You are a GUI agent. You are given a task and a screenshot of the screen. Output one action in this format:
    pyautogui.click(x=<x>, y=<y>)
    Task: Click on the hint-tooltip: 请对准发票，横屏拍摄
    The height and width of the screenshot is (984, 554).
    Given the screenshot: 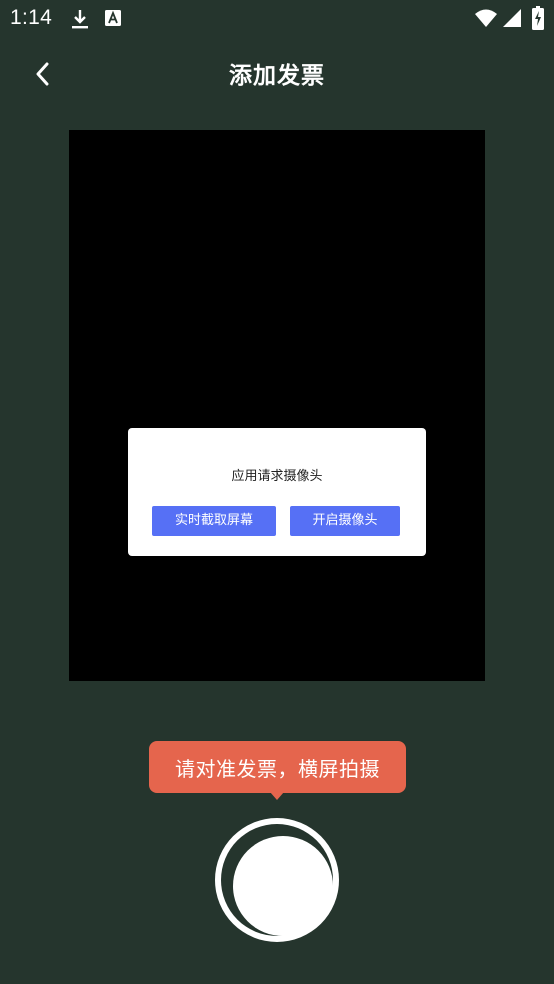 What is the action you would take?
    pyautogui.click(x=277, y=770)
    